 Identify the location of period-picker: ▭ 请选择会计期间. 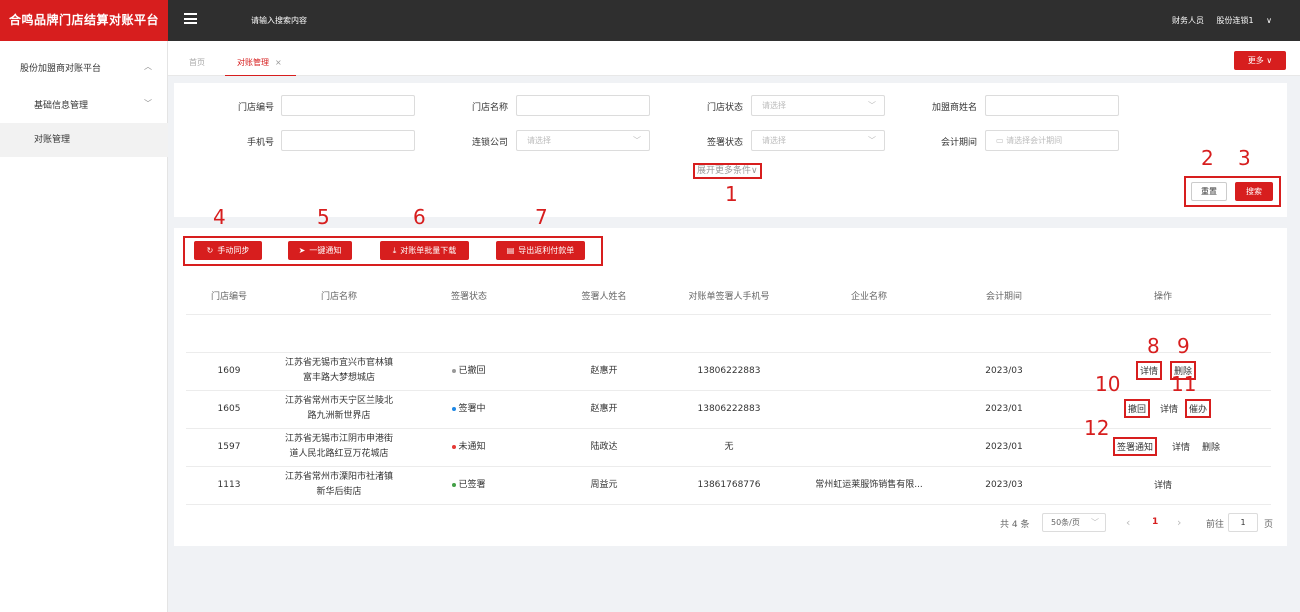
(1052, 140).